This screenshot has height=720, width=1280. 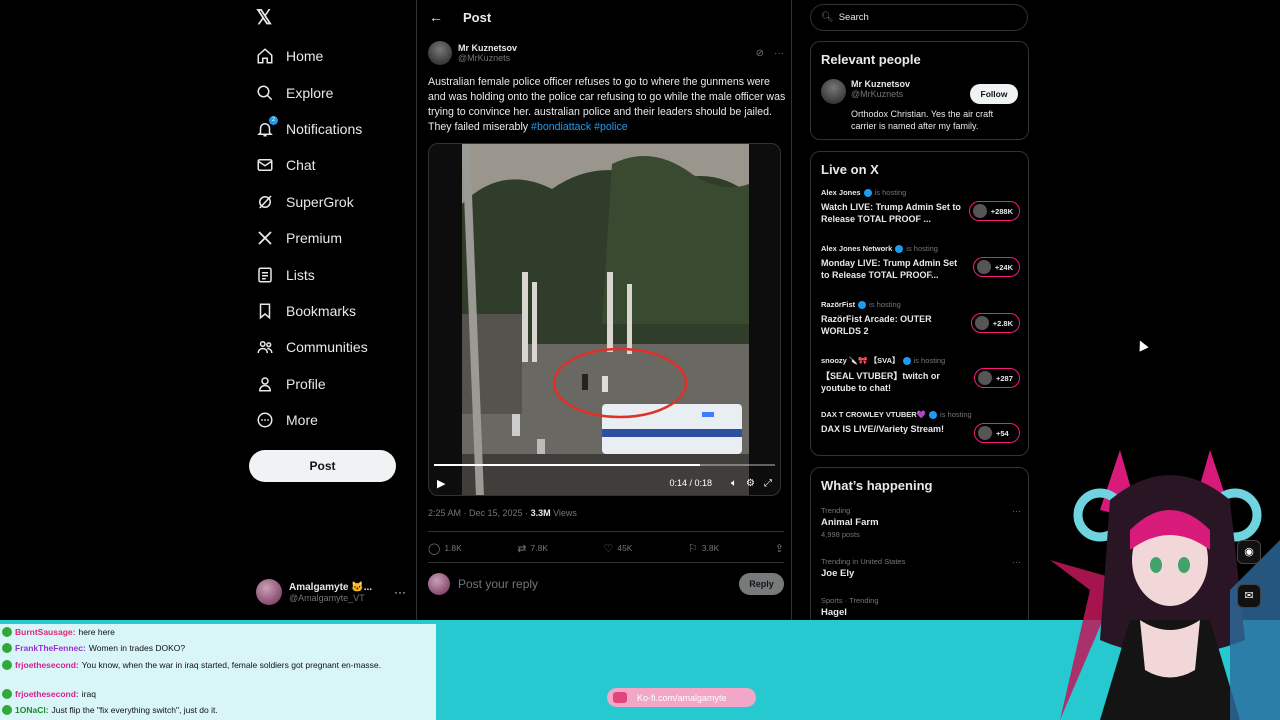 I want to click on sidebar-item-label: Explore, so click(x=310, y=92).